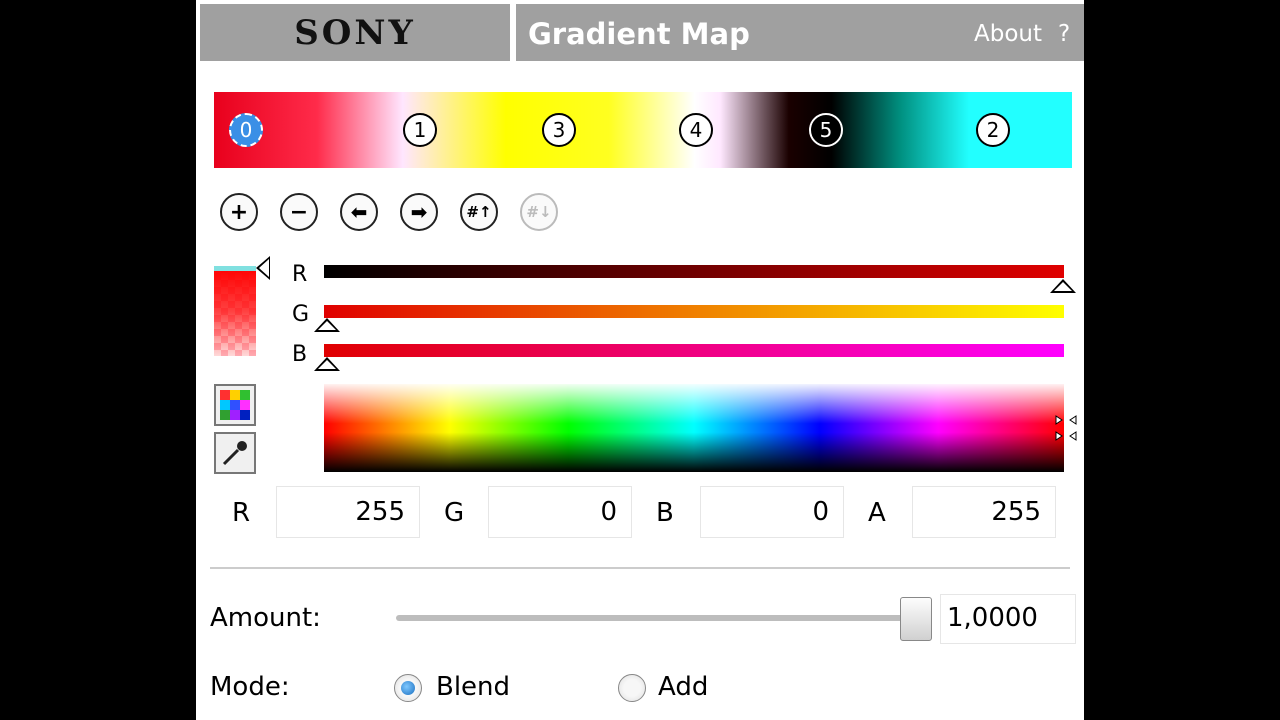 The image size is (1280, 720). What do you see at coordinates (560, 512) in the screenshot?
I see `g-value-field: 0` at bounding box center [560, 512].